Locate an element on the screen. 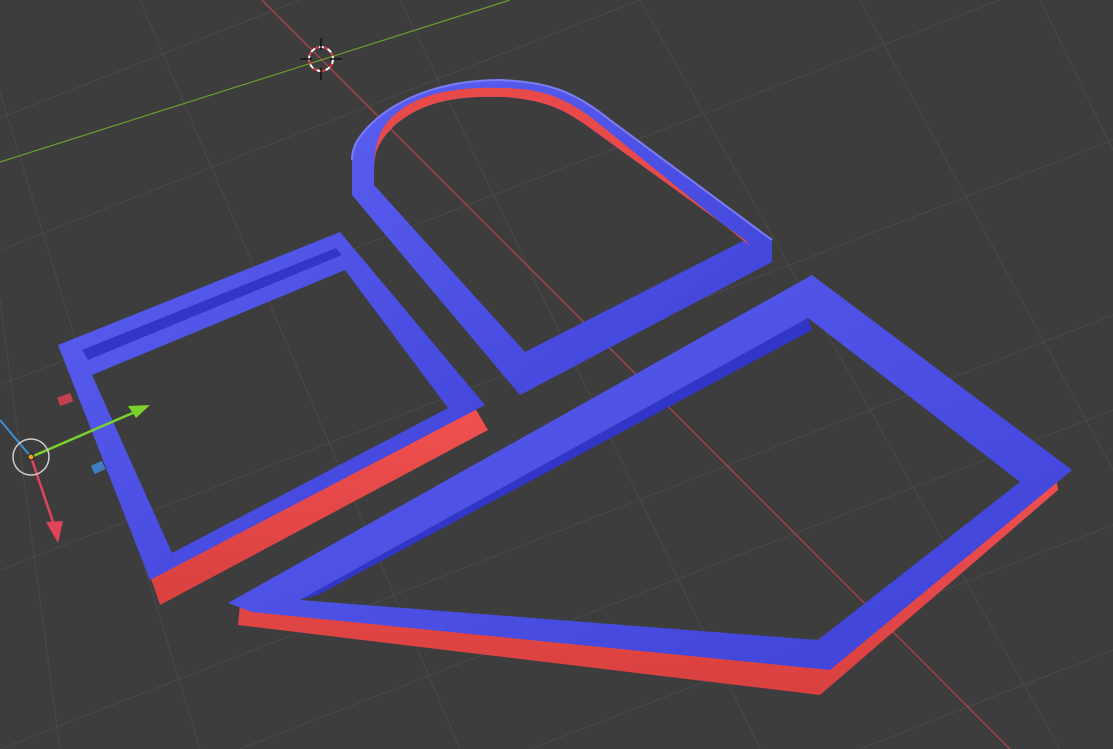  gizmo-y-arrow-icon is located at coordinates (139, 411).